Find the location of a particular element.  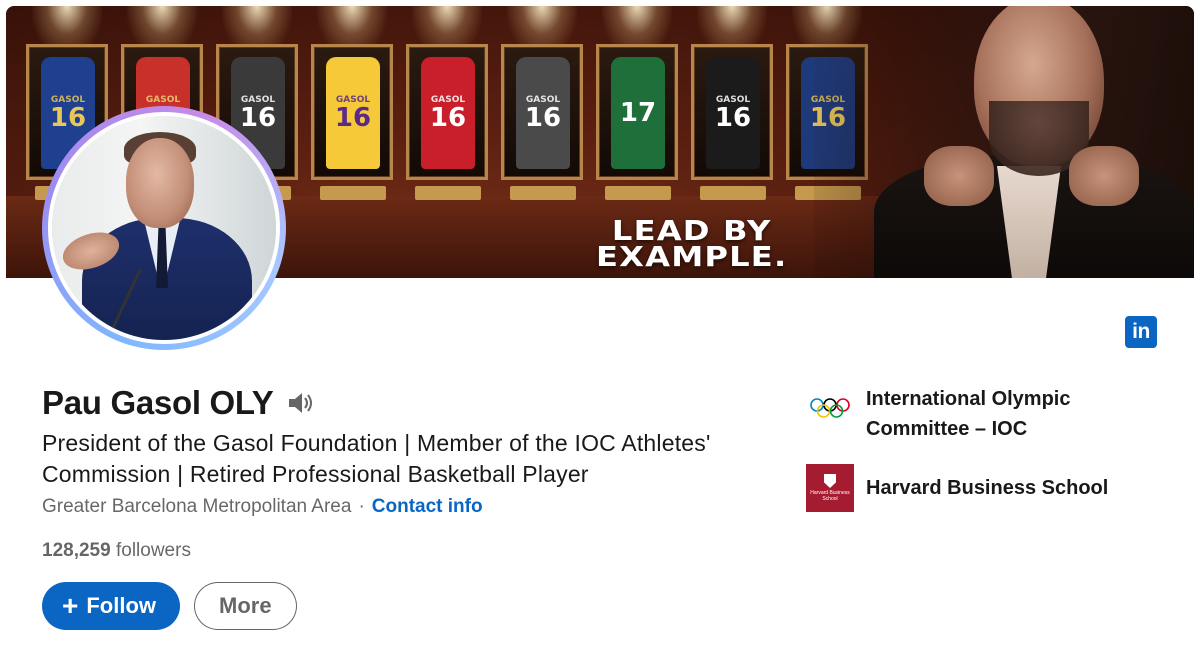

followers-number: 128,259 is located at coordinates (76, 550).